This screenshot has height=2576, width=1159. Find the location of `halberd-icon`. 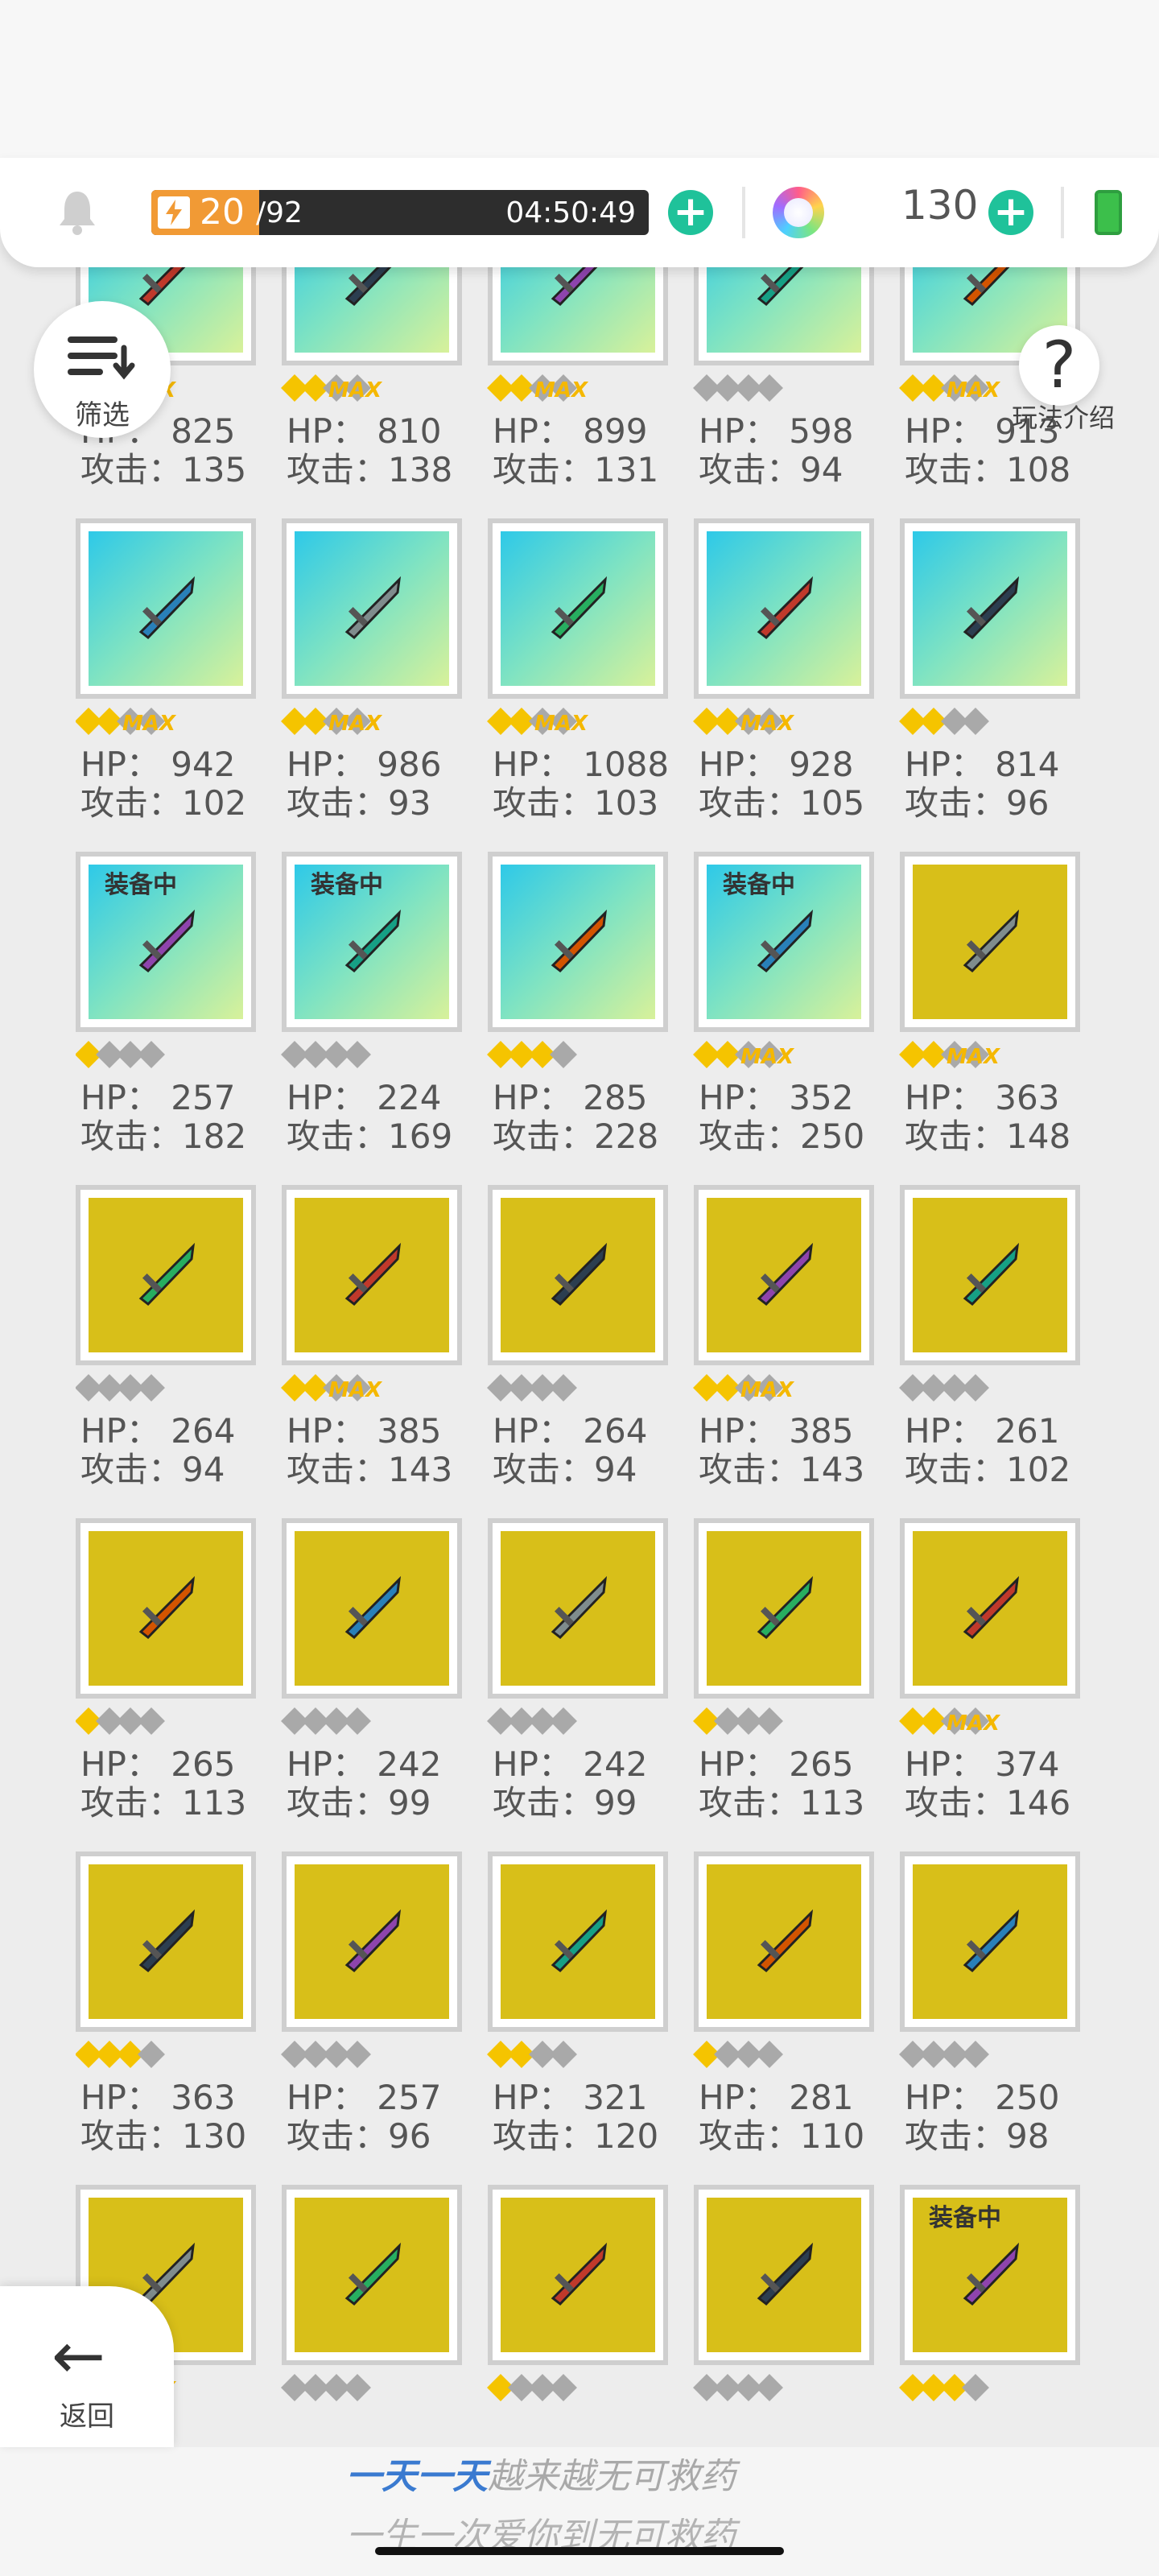

halberd-icon is located at coordinates (373, 1941).